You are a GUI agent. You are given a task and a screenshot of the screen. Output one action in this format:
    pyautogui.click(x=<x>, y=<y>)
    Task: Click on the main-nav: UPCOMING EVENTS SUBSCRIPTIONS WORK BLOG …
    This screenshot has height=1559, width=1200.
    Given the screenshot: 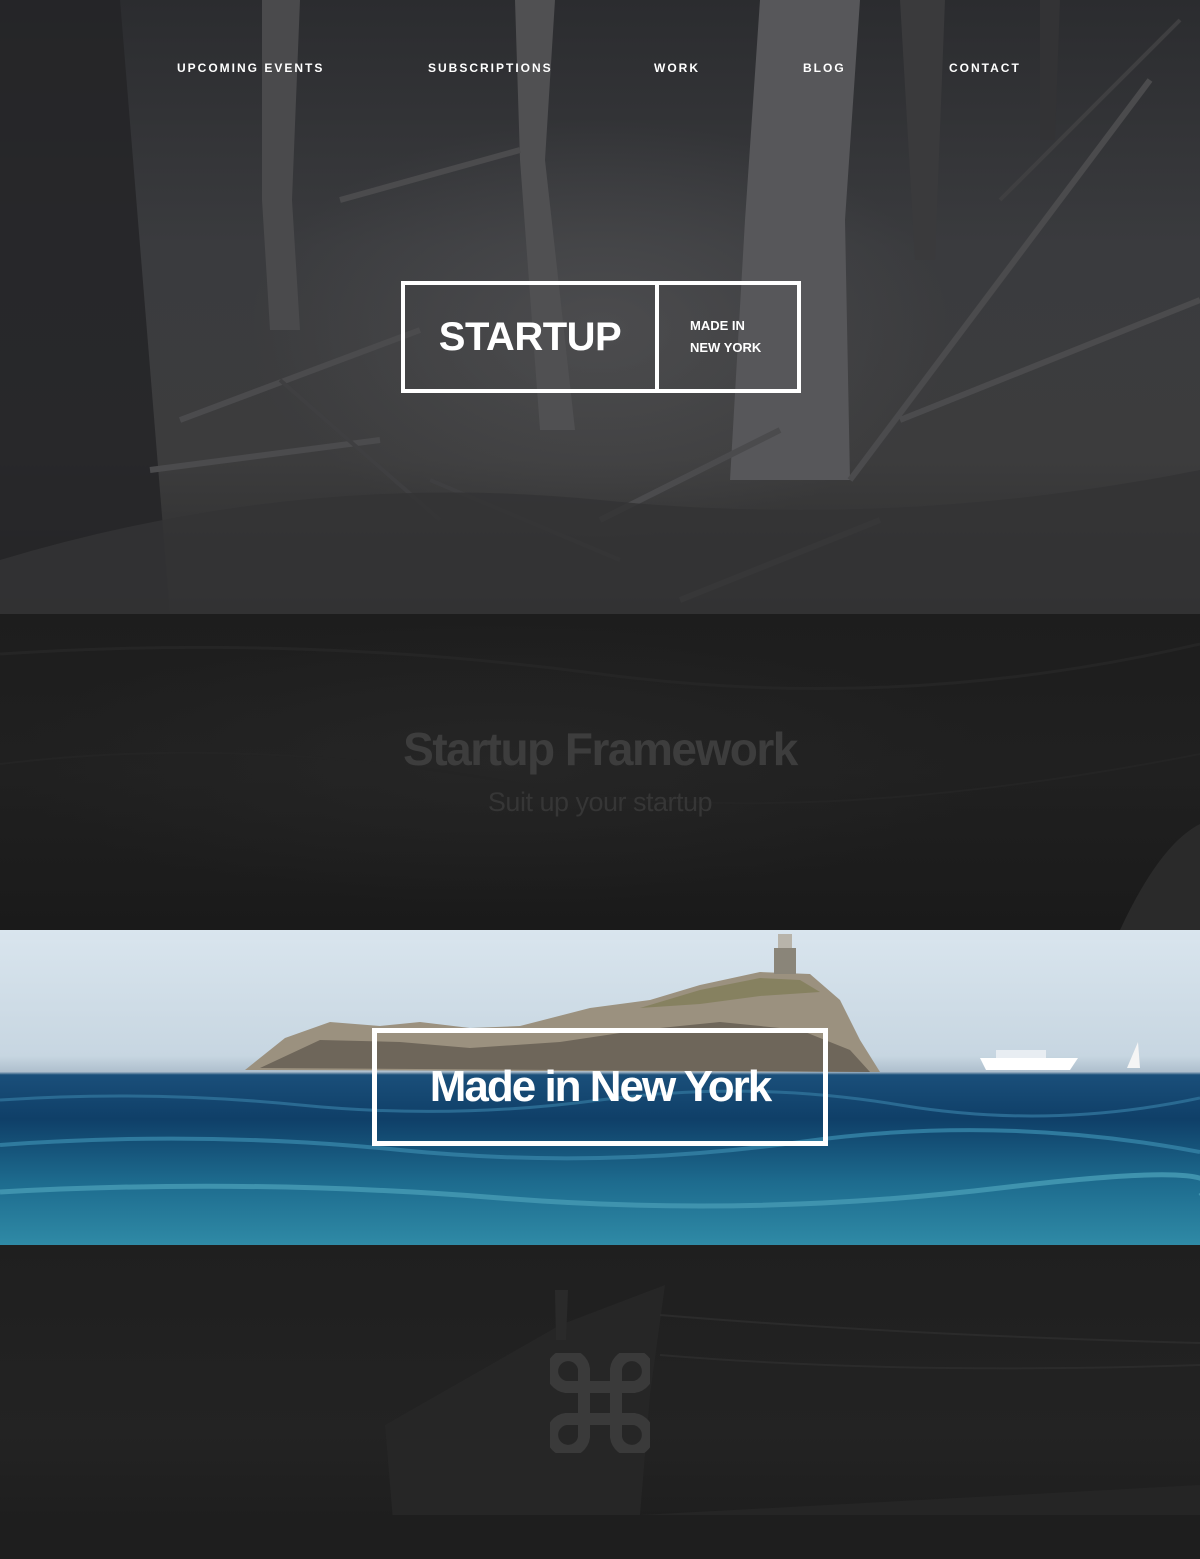 What is the action you would take?
    pyautogui.click(x=600, y=69)
    